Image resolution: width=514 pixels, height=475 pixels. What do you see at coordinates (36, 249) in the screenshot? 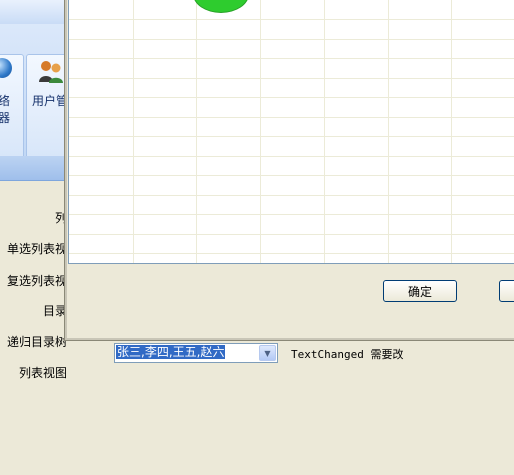
I see `label-single-select-listview: 单选列表视` at bounding box center [36, 249].